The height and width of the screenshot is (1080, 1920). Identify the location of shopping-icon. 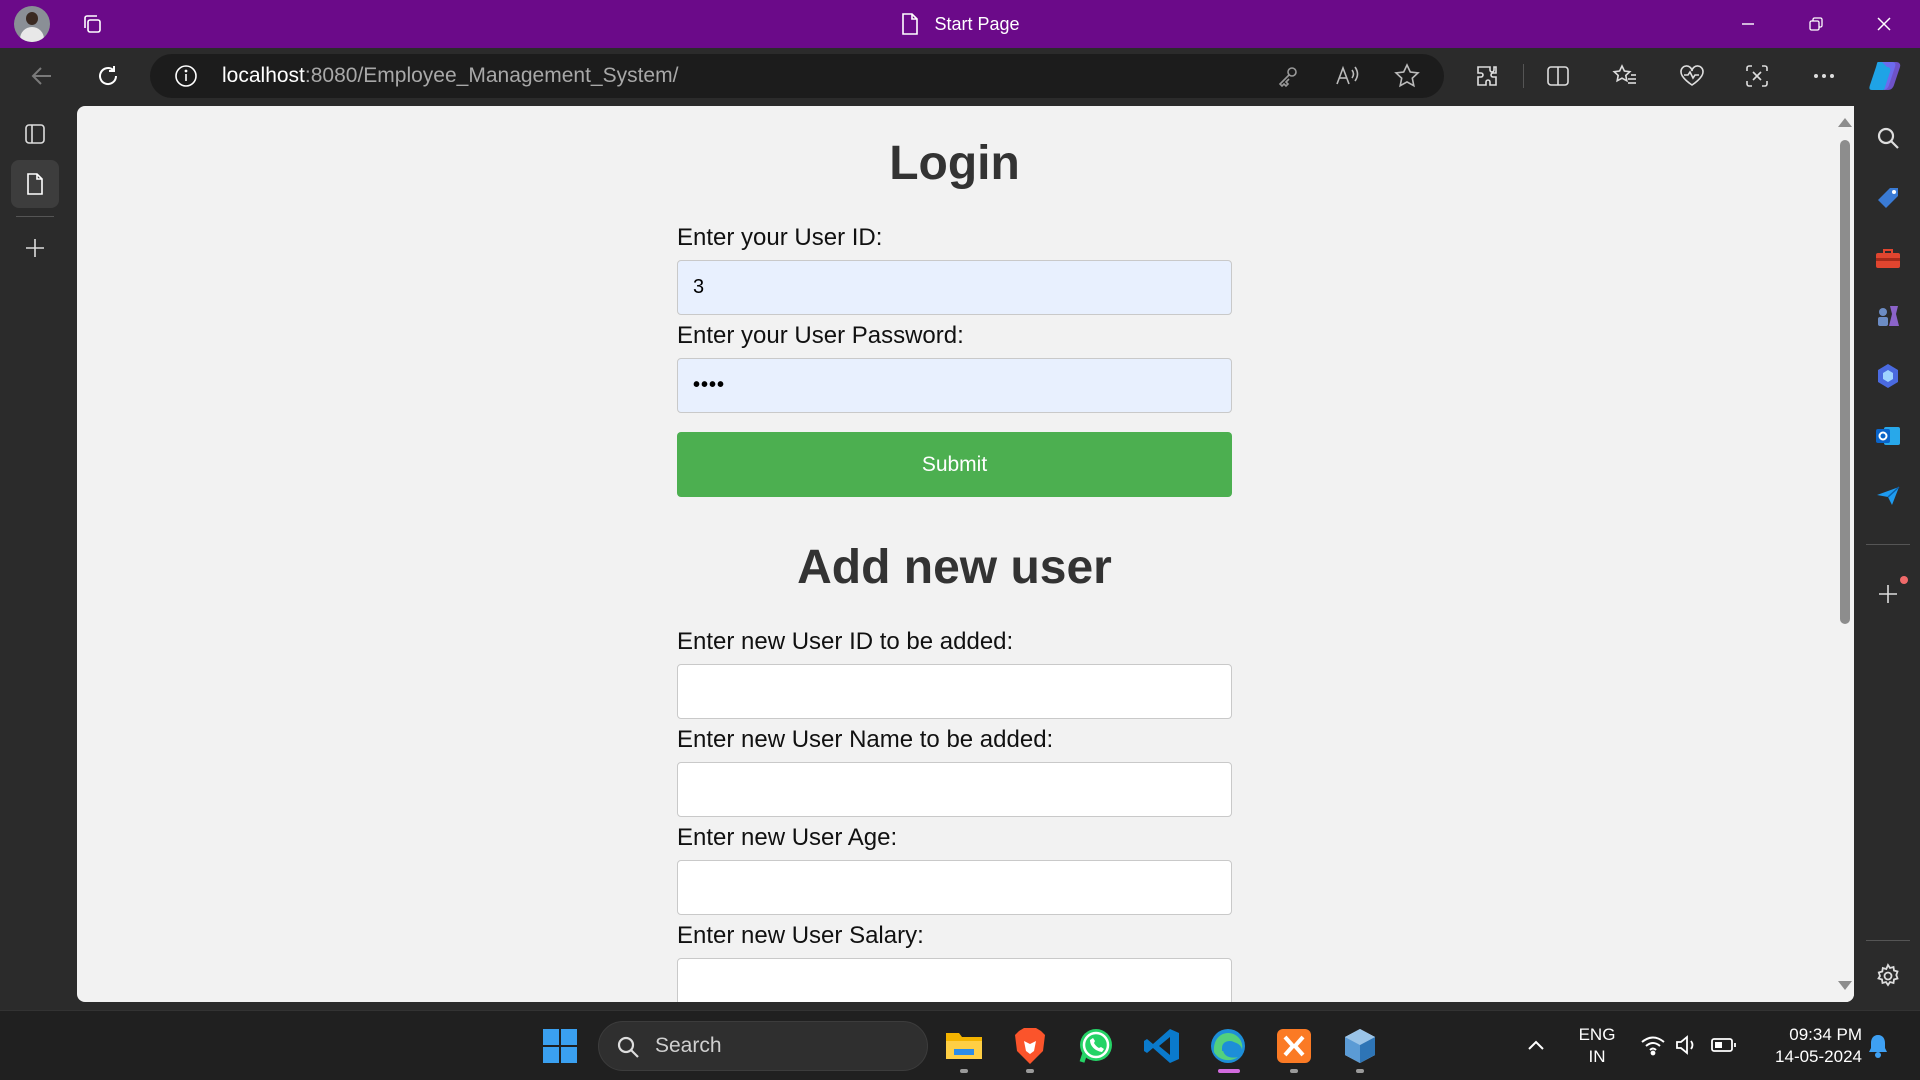
(1888, 198).